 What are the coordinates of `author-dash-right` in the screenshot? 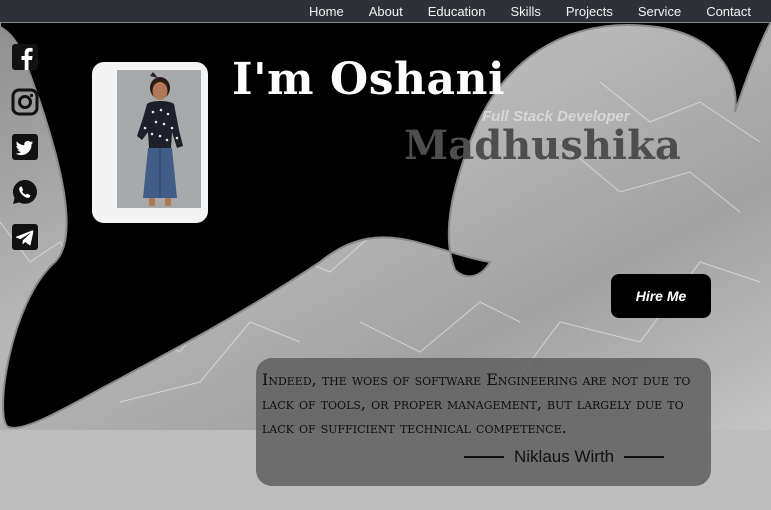 It's located at (644, 457).